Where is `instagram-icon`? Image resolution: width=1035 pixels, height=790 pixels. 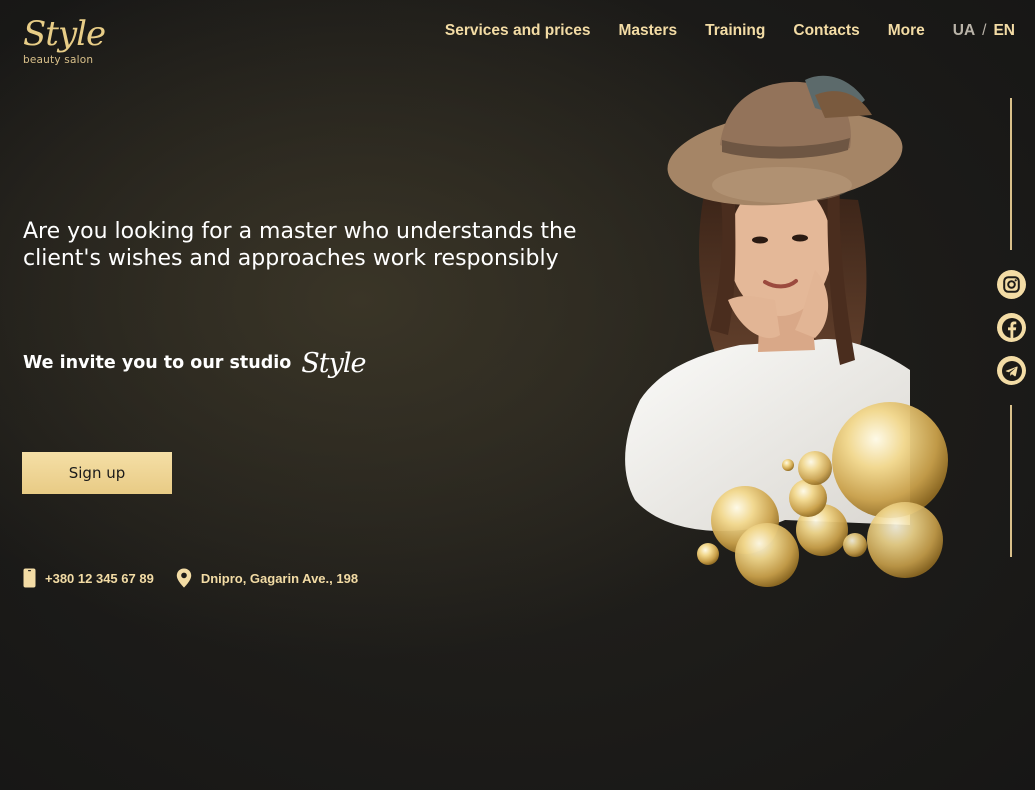
instagram-icon is located at coordinates (1011, 284).